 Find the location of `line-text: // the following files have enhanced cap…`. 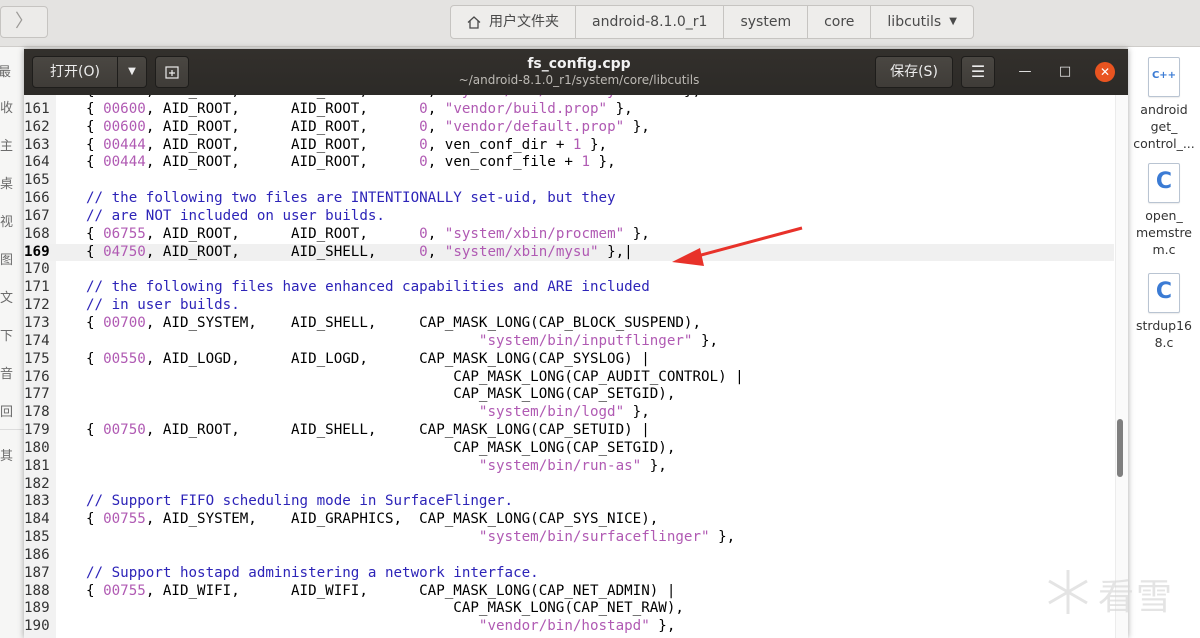

line-text: // the following files have enhanced cap… is located at coordinates (353, 288).